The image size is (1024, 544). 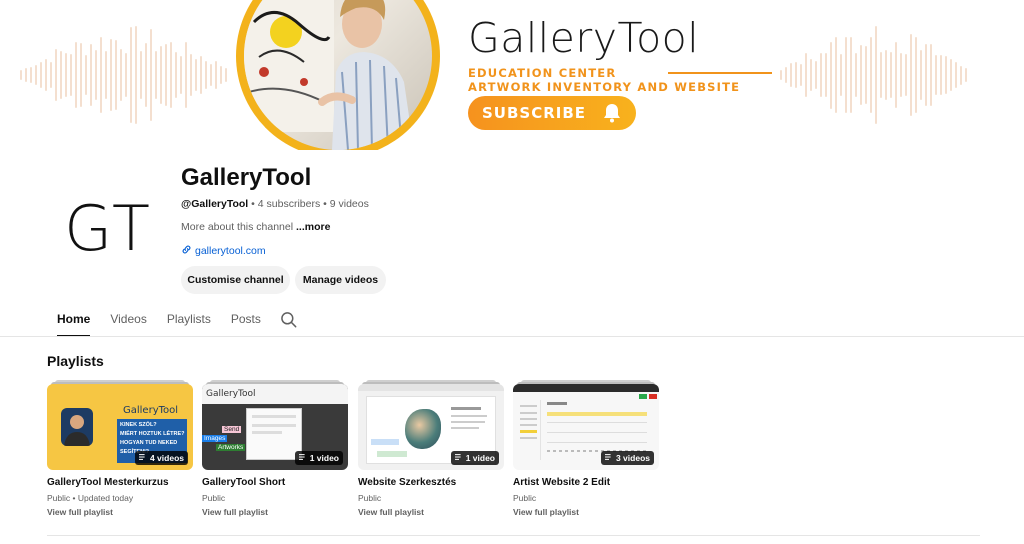 I want to click on thumb-dialog, so click(x=274, y=434).